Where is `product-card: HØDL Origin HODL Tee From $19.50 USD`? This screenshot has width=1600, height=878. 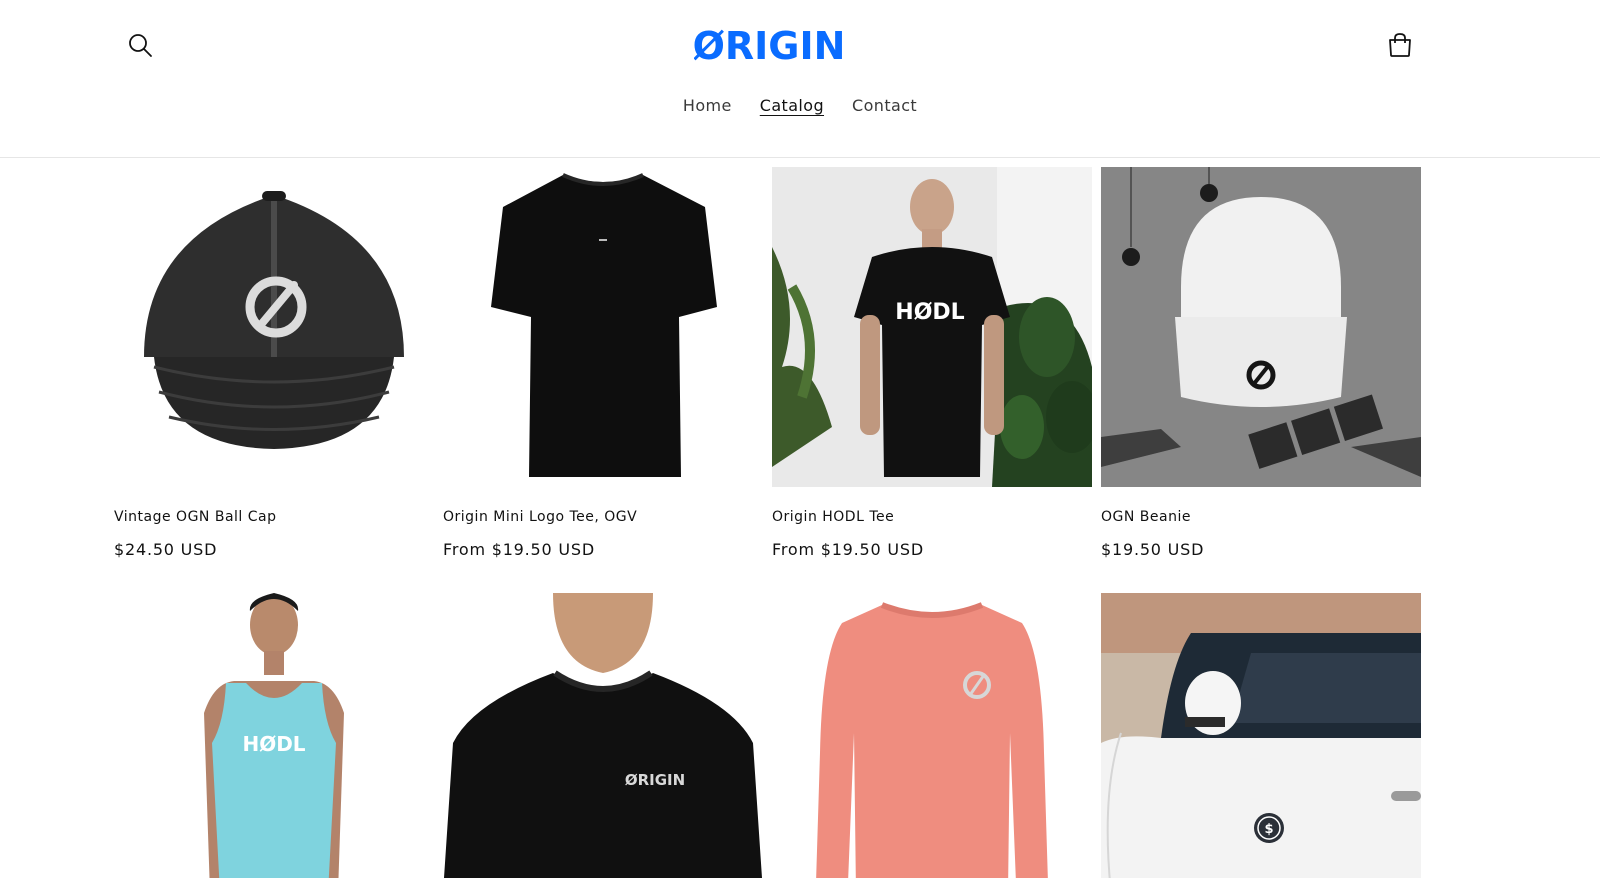 product-card: HØDL Origin HODL Tee From $19.50 USD is located at coordinates (932, 363).